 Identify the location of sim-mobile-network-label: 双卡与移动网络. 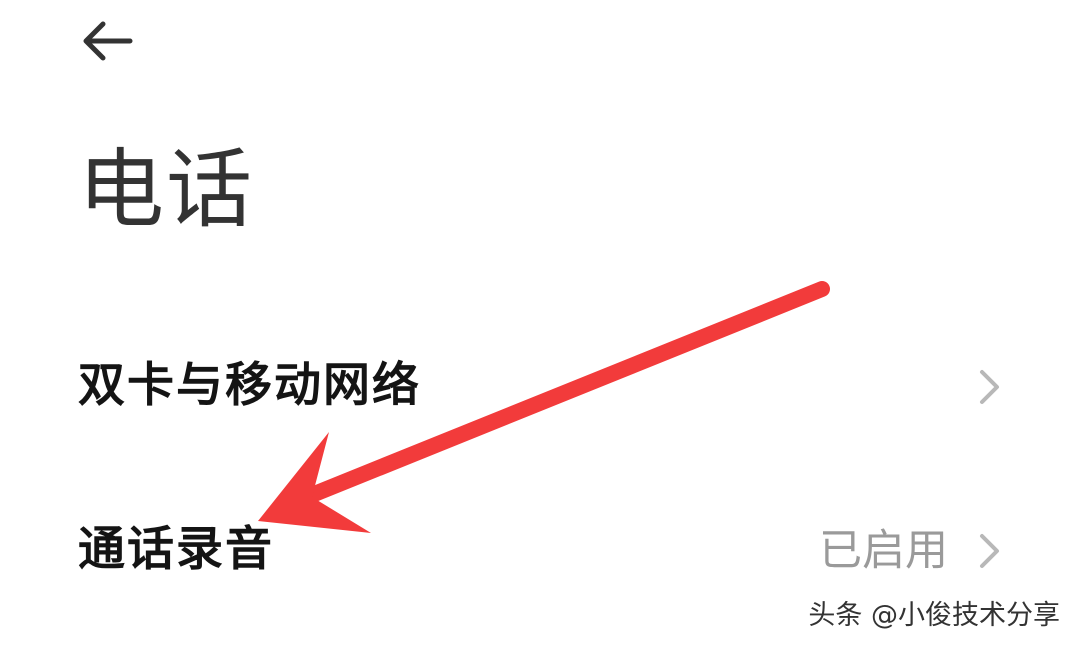
(249, 385).